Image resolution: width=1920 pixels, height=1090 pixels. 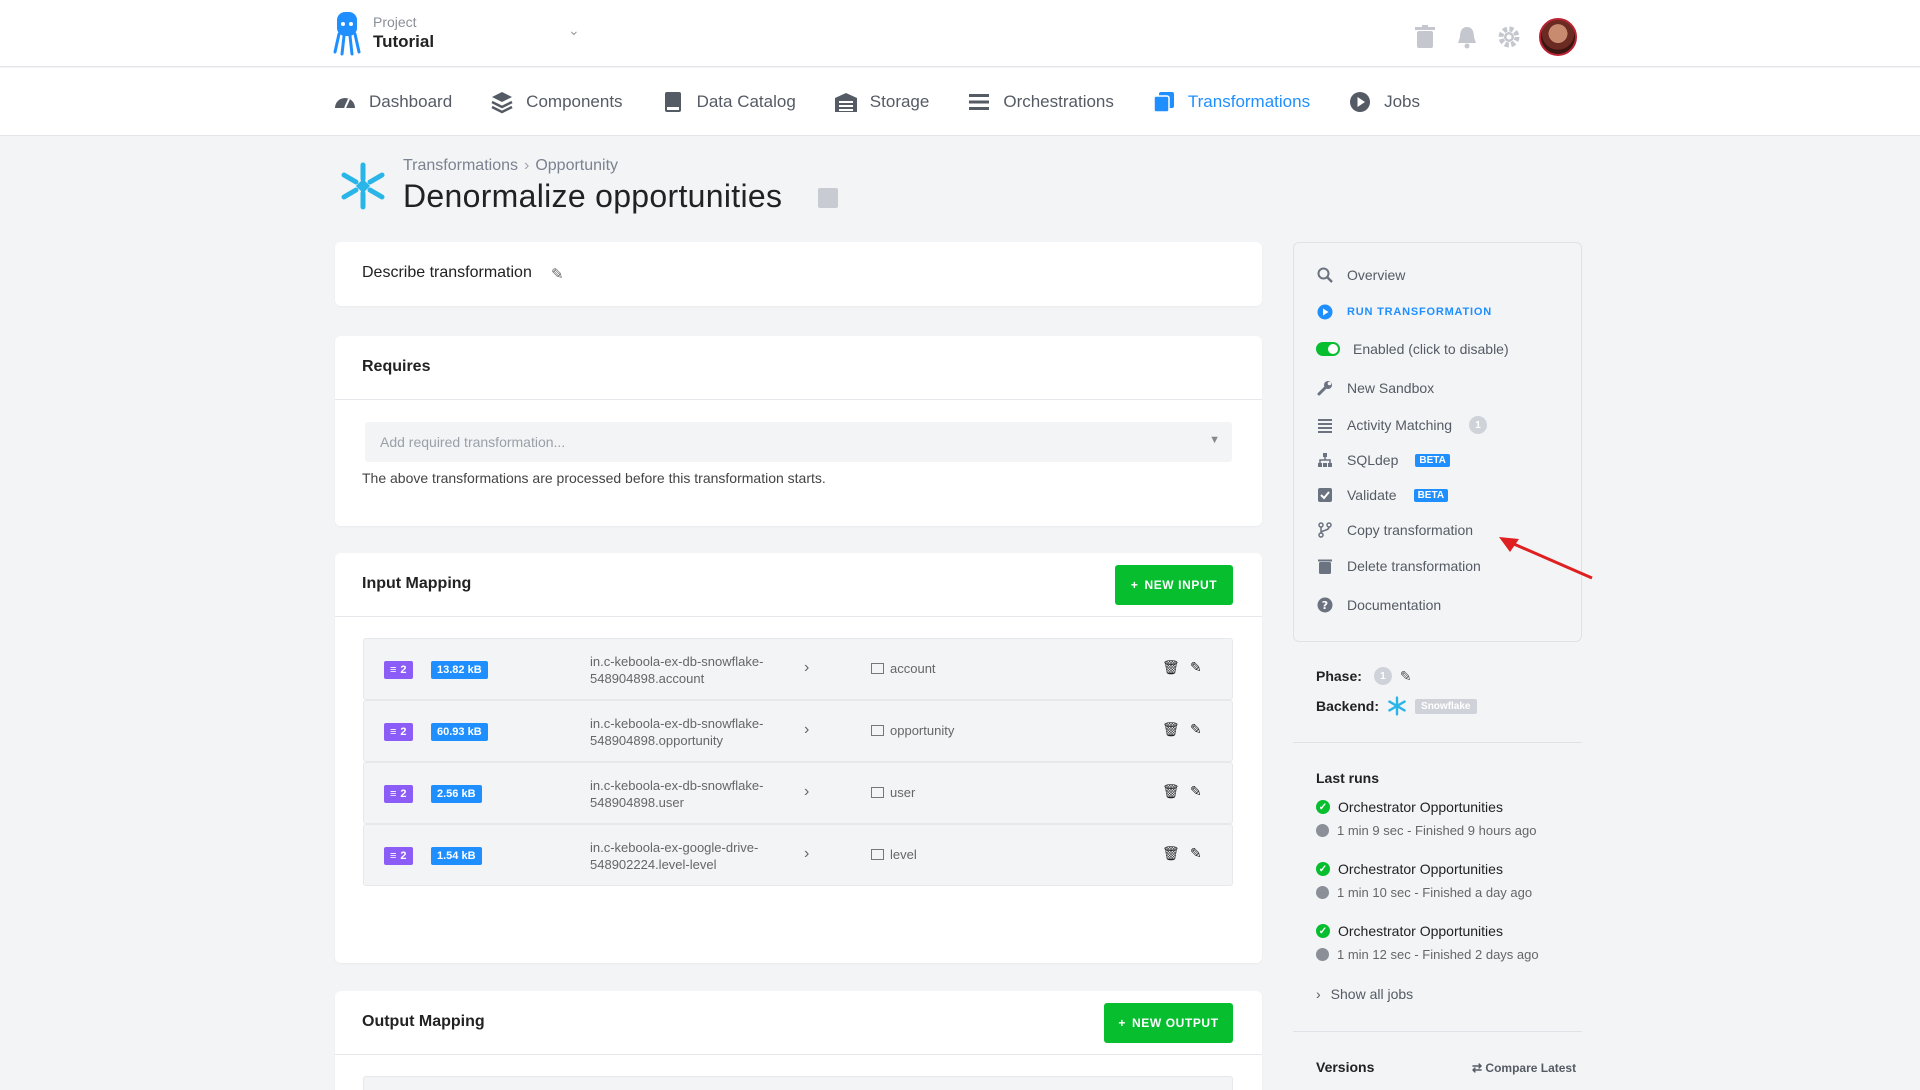 I want to click on sidebar-copy-transformation: Copy transformation, so click(x=1394, y=530).